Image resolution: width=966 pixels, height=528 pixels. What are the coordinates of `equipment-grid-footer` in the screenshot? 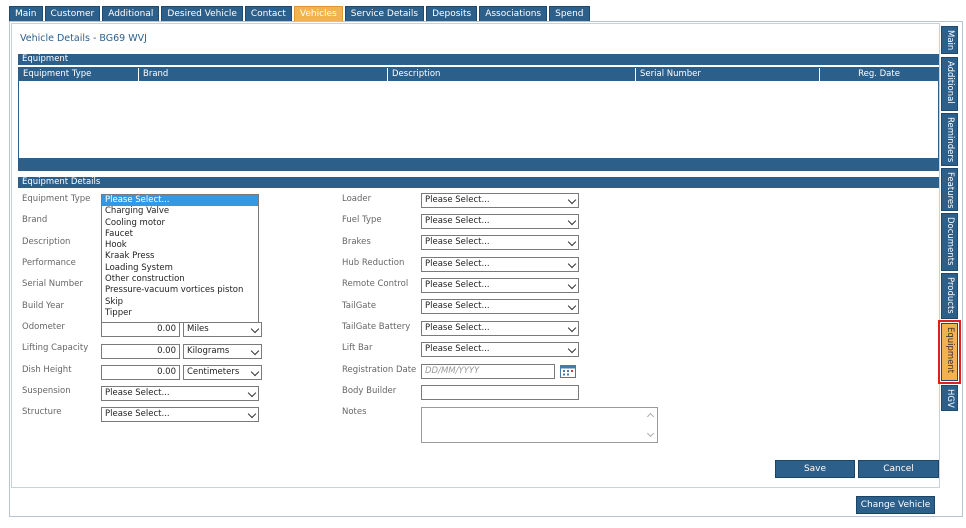 It's located at (478, 164).